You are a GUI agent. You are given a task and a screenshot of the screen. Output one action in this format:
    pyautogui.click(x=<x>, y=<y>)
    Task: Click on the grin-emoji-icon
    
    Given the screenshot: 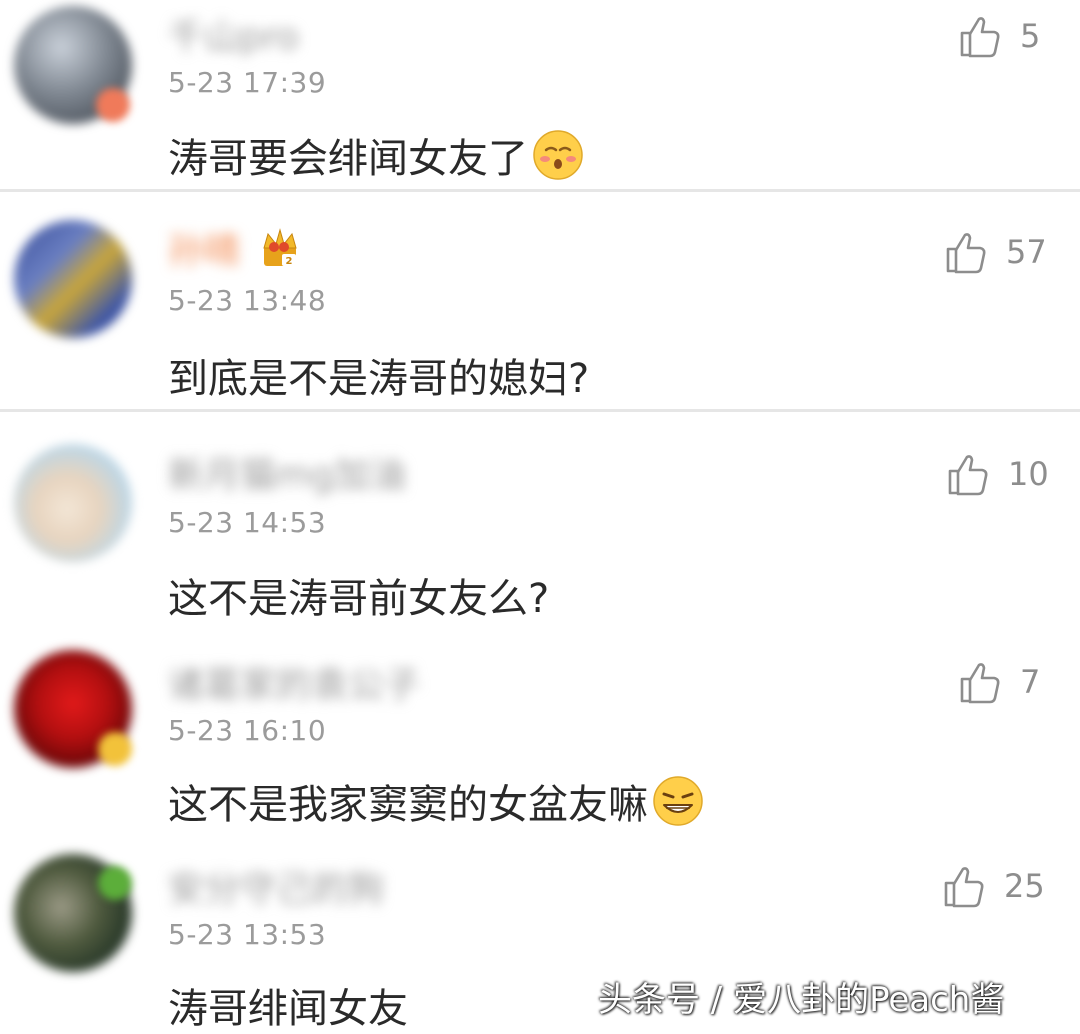 What is the action you would take?
    pyautogui.click(x=678, y=801)
    